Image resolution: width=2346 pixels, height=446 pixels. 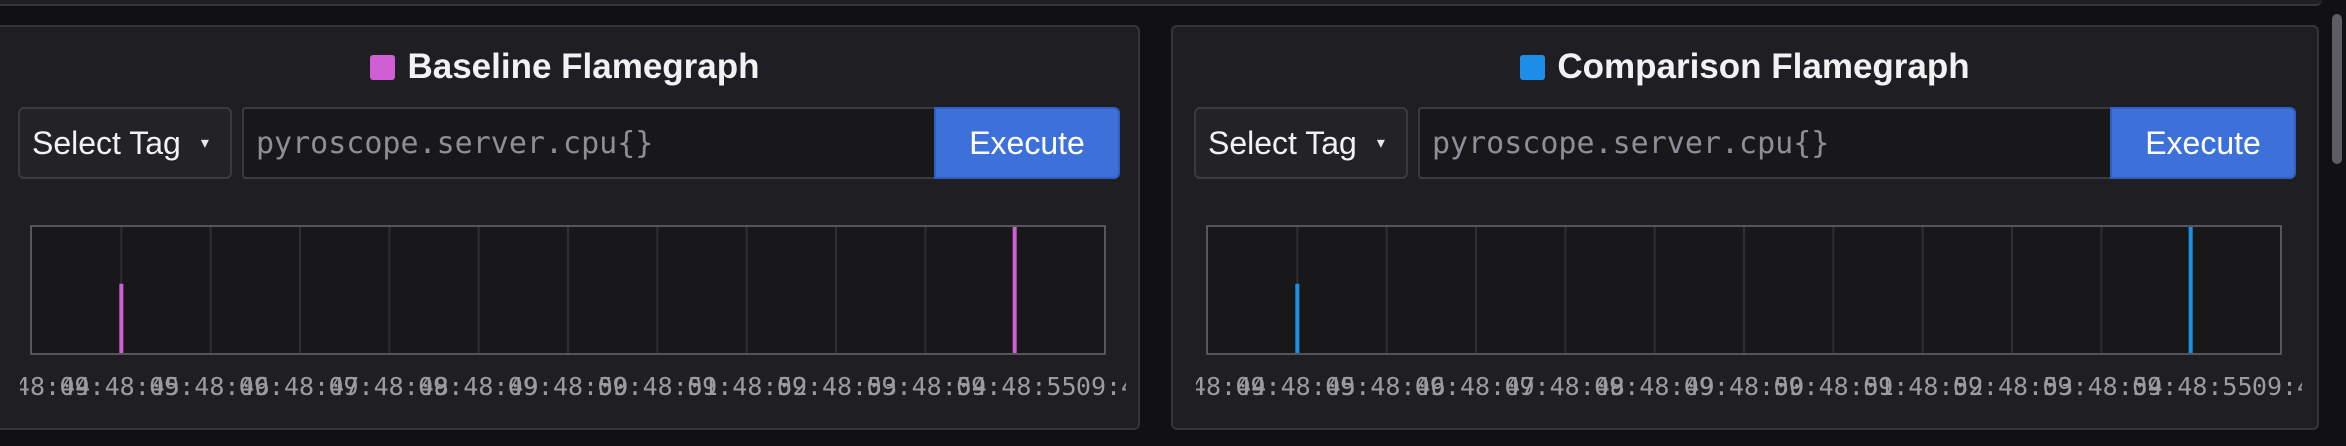 What do you see at coordinates (2337, 89) in the screenshot?
I see `scrollbar-thumb` at bounding box center [2337, 89].